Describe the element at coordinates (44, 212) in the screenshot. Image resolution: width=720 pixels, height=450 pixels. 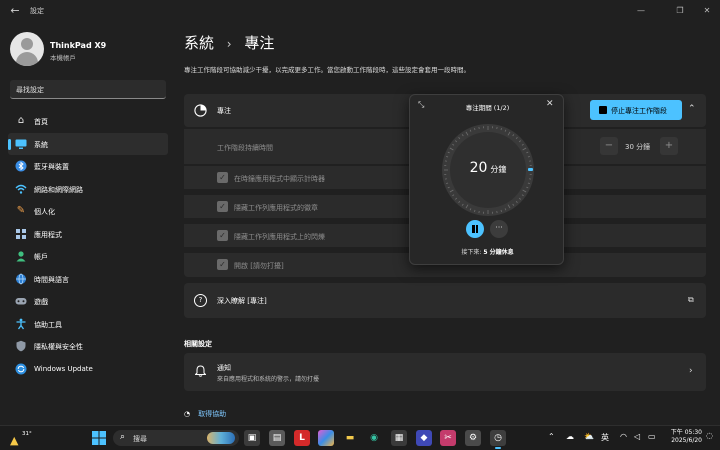
I see `sidebar-item-label: 個人化` at that location.